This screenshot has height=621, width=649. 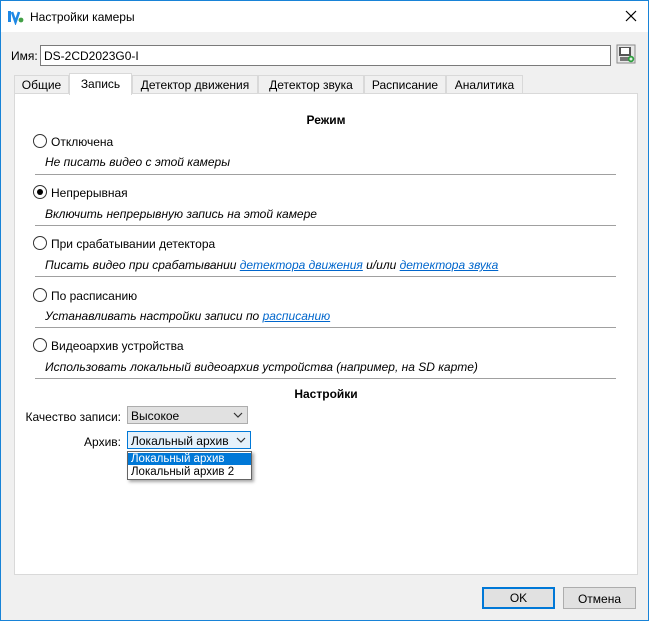 I want to click on tab-motion-detector: Детектор движения, so click(x=195, y=84).